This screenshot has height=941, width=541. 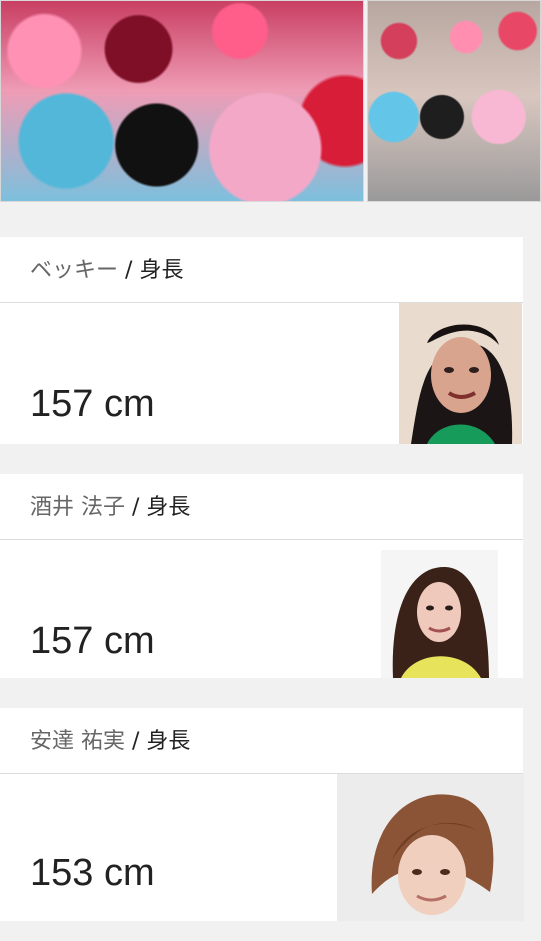 I want to click on profile-label-adachi: 安達 祐実 / 身長, so click(x=261, y=741).